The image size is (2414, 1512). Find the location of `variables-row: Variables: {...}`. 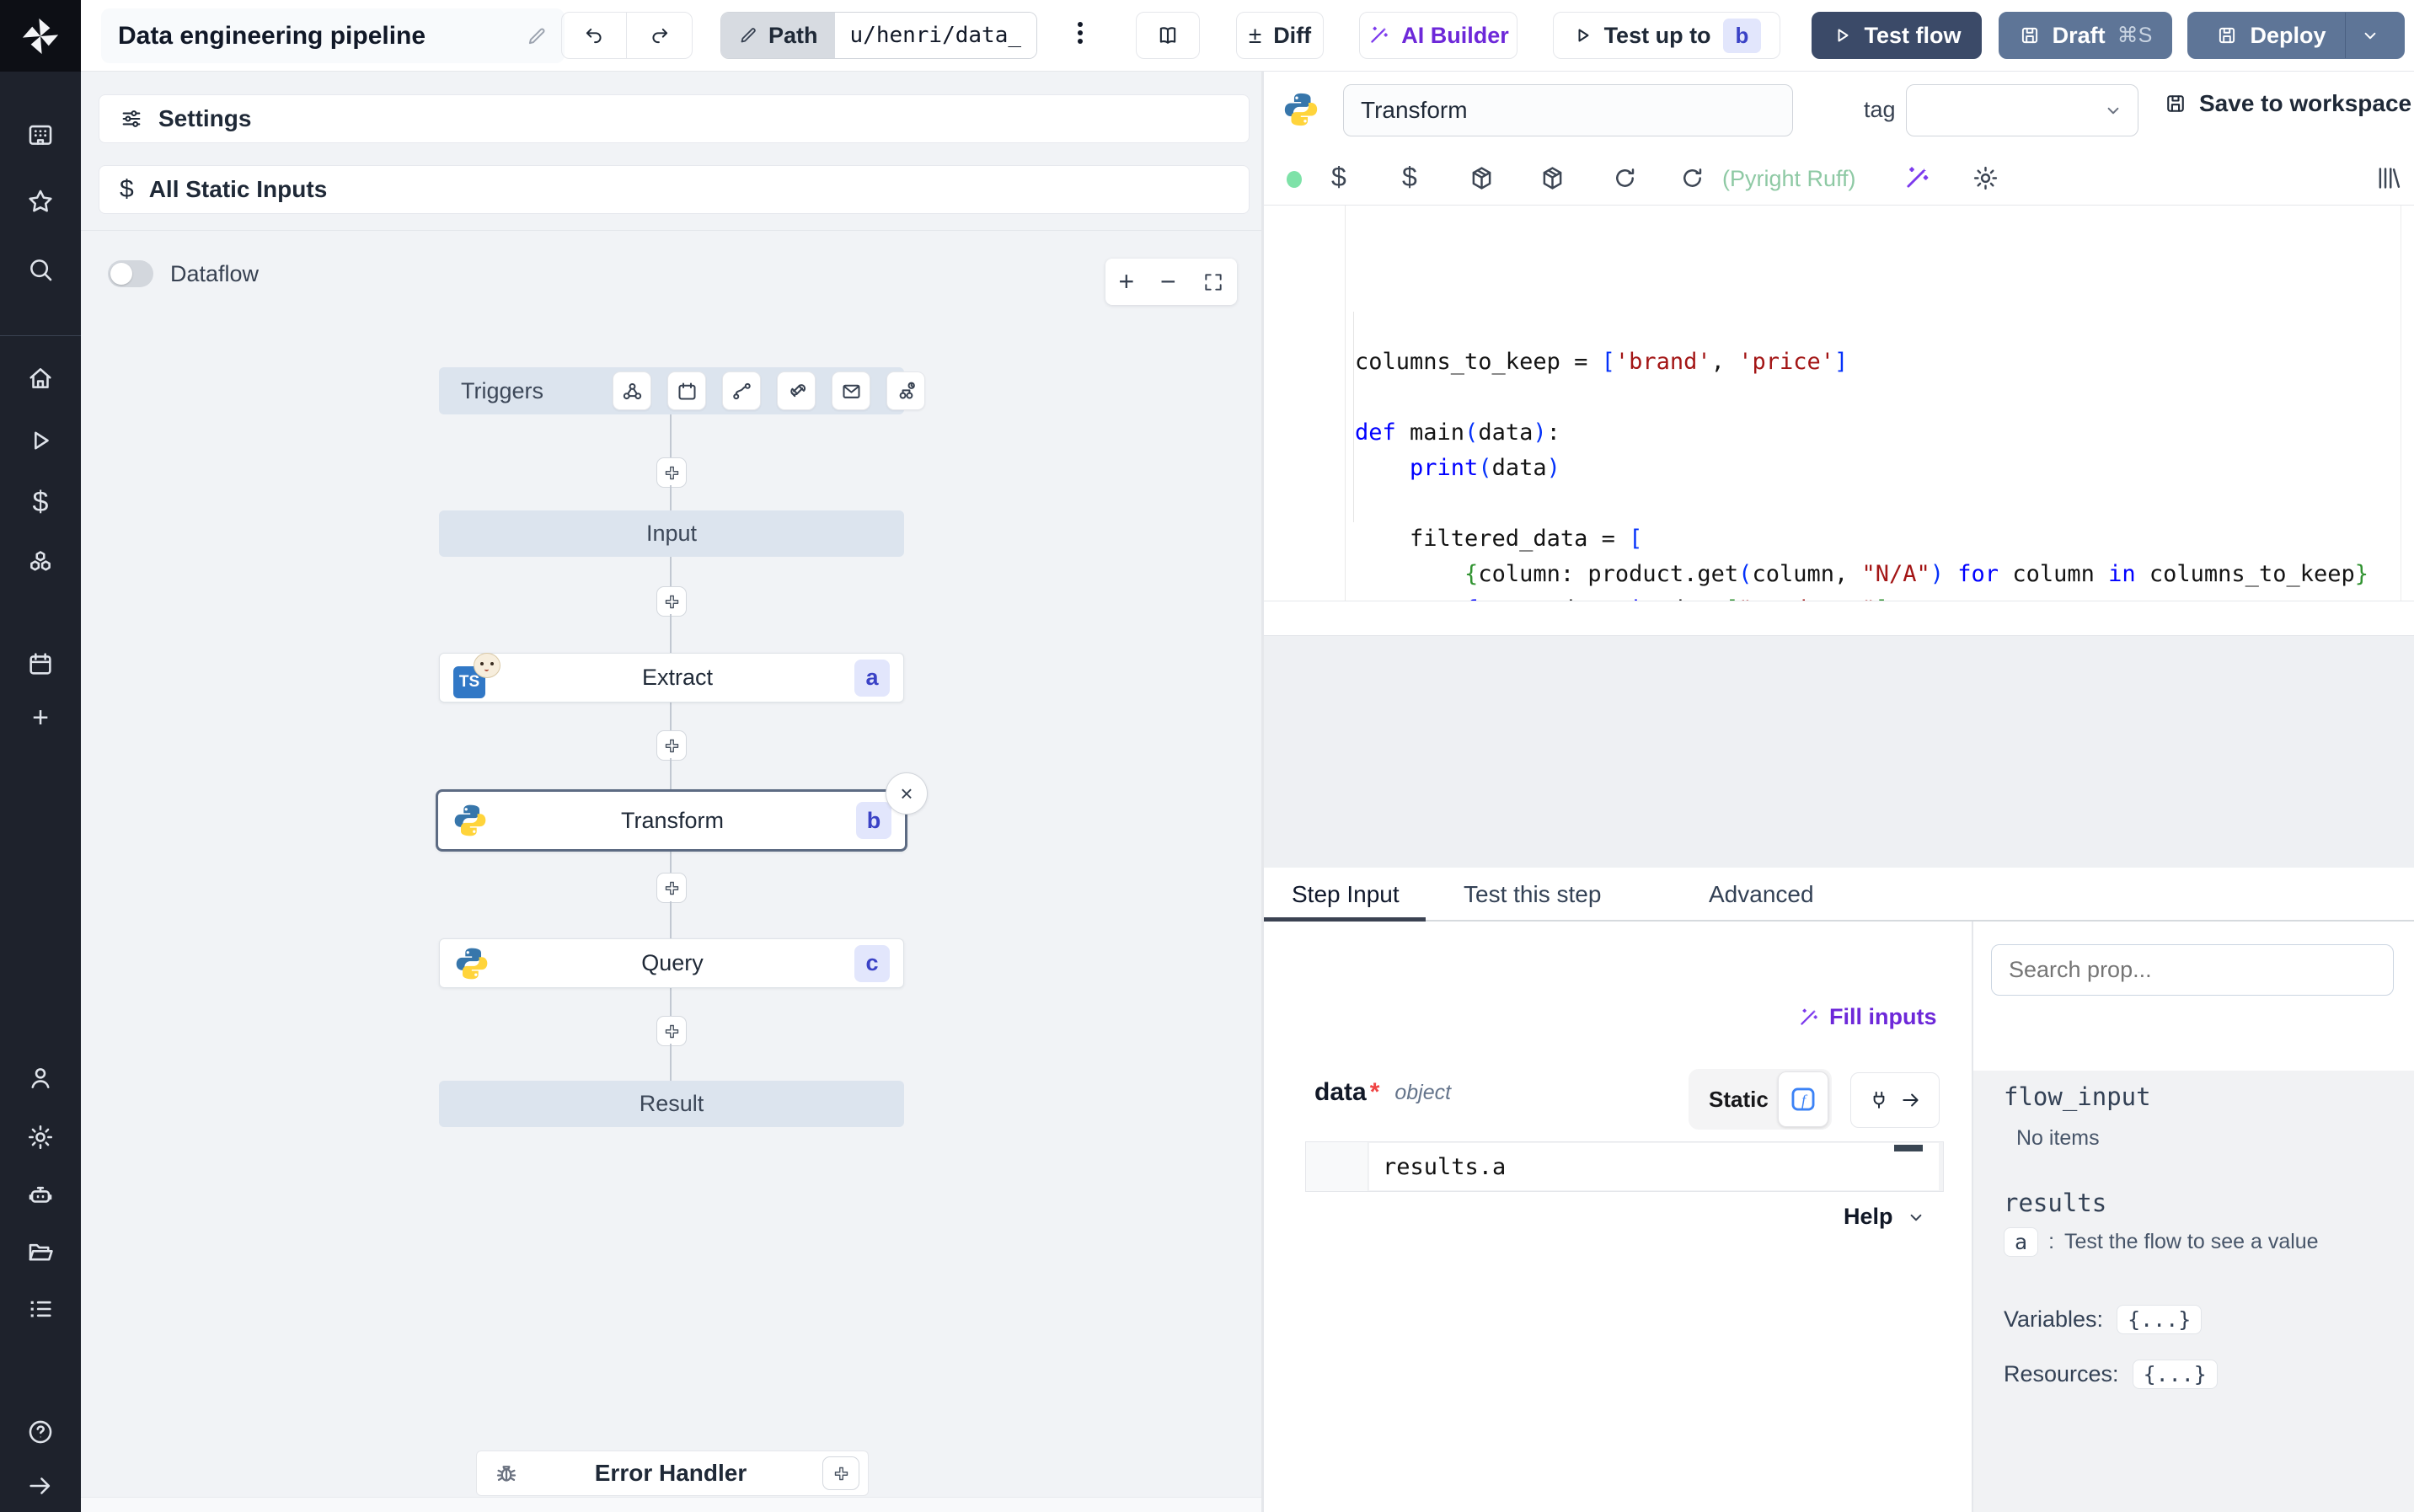

variables-row: Variables: {...} is located at coordinates (2103, 1319).